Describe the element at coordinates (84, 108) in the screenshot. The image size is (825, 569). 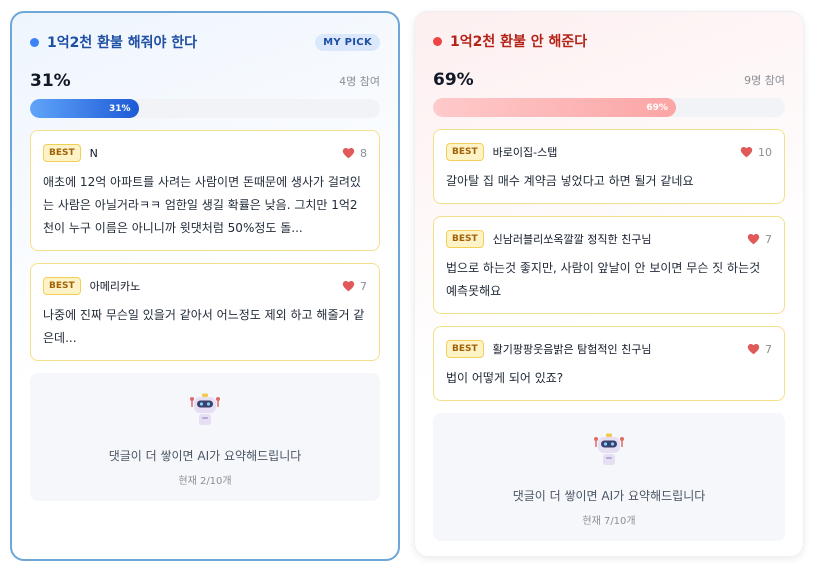
I see `vote-progress-fill: 31%` at that location.